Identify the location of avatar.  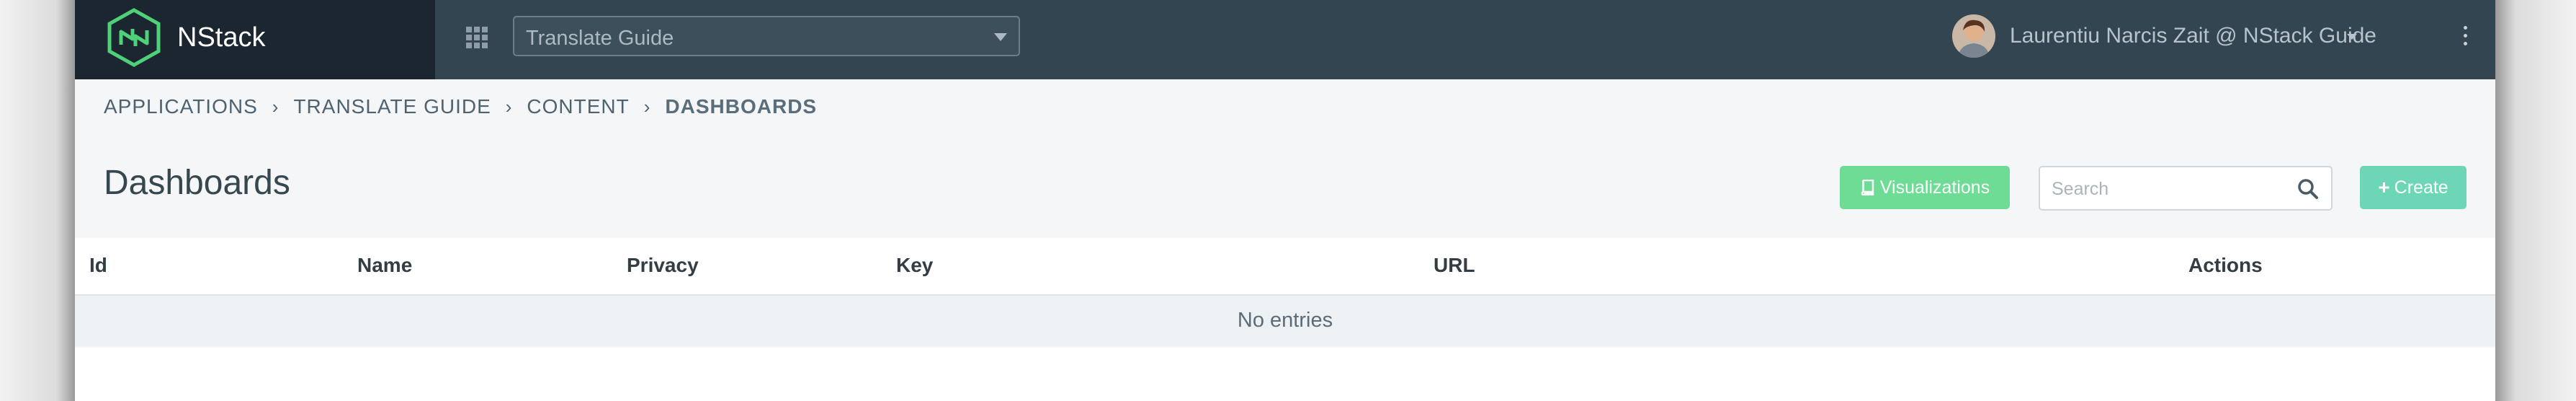
(1973, 36).